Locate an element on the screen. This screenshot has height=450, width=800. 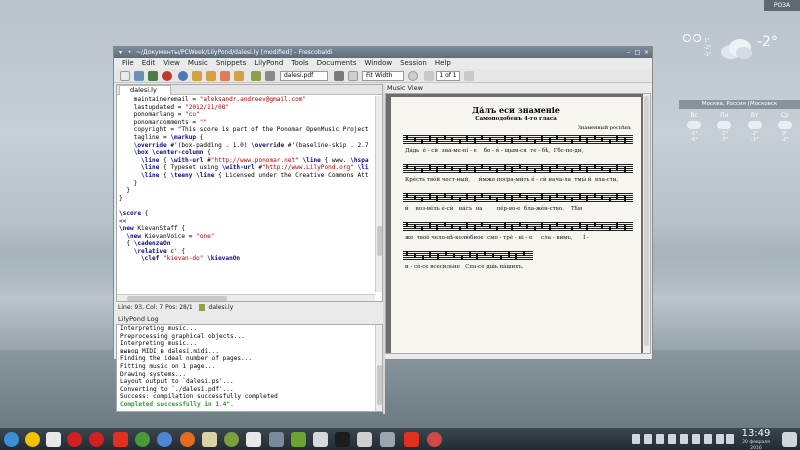
vivaldi-window-icon is located at coordinates (411, 439).